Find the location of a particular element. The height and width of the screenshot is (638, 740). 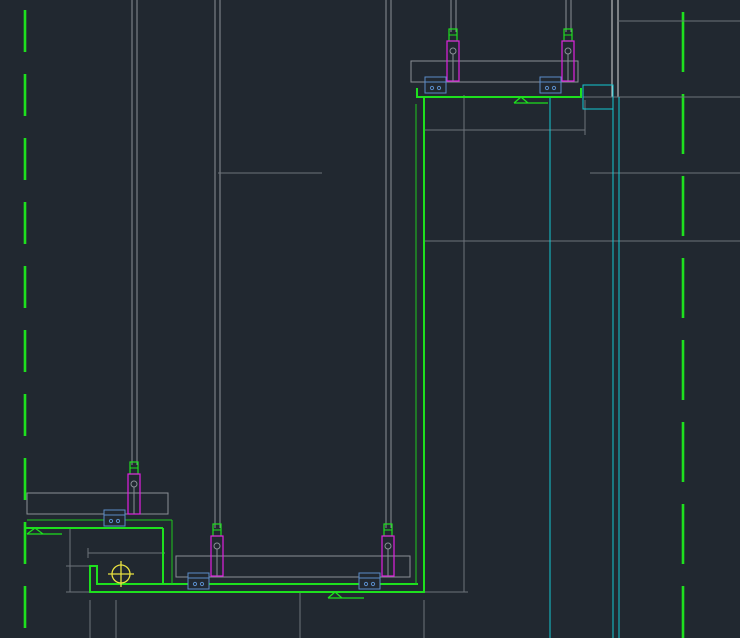

panel-lower-left is located at coordinates (97, 503).